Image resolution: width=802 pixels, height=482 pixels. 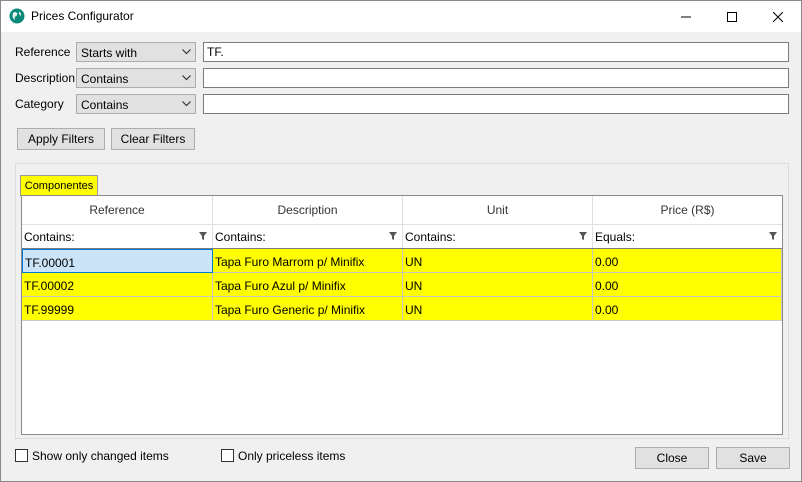 I want to click on description-filter-input, so click(x=494, y=78).